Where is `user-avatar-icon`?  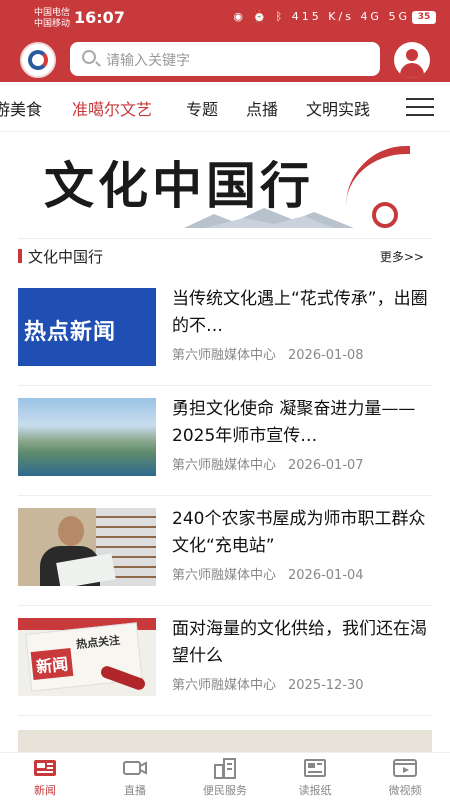 user-avatar-icon is located at coordinates (412, 60).